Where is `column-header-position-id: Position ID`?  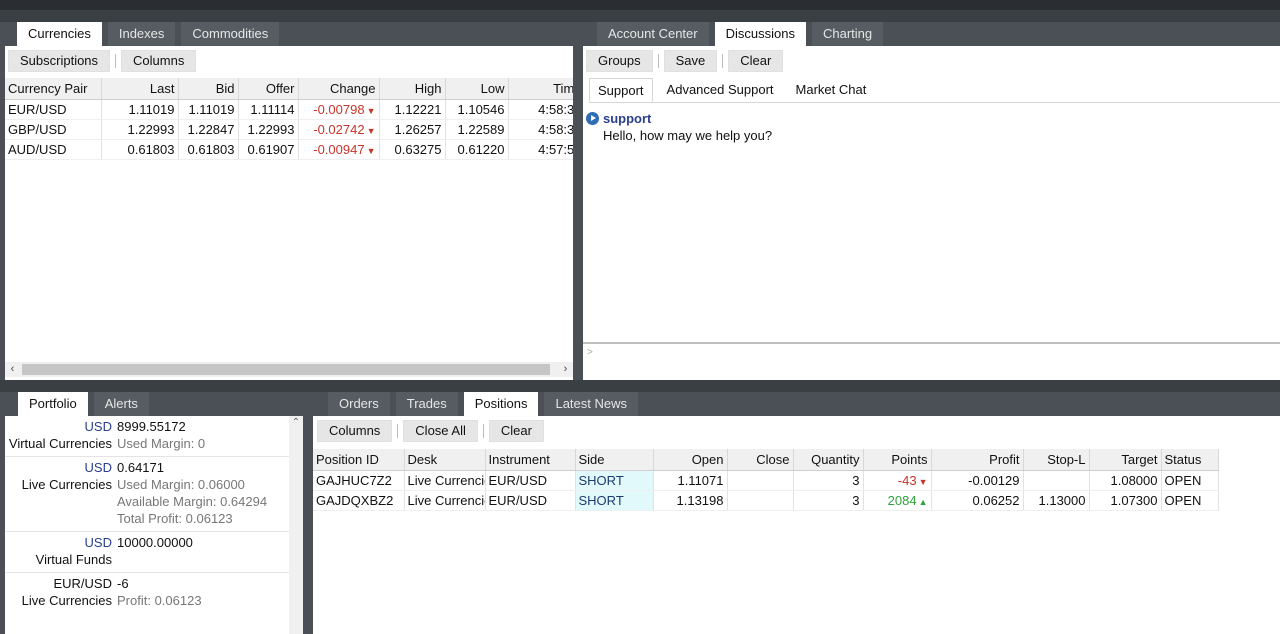 column-header-position-id: Position ID is located at coordinates (359, 460).